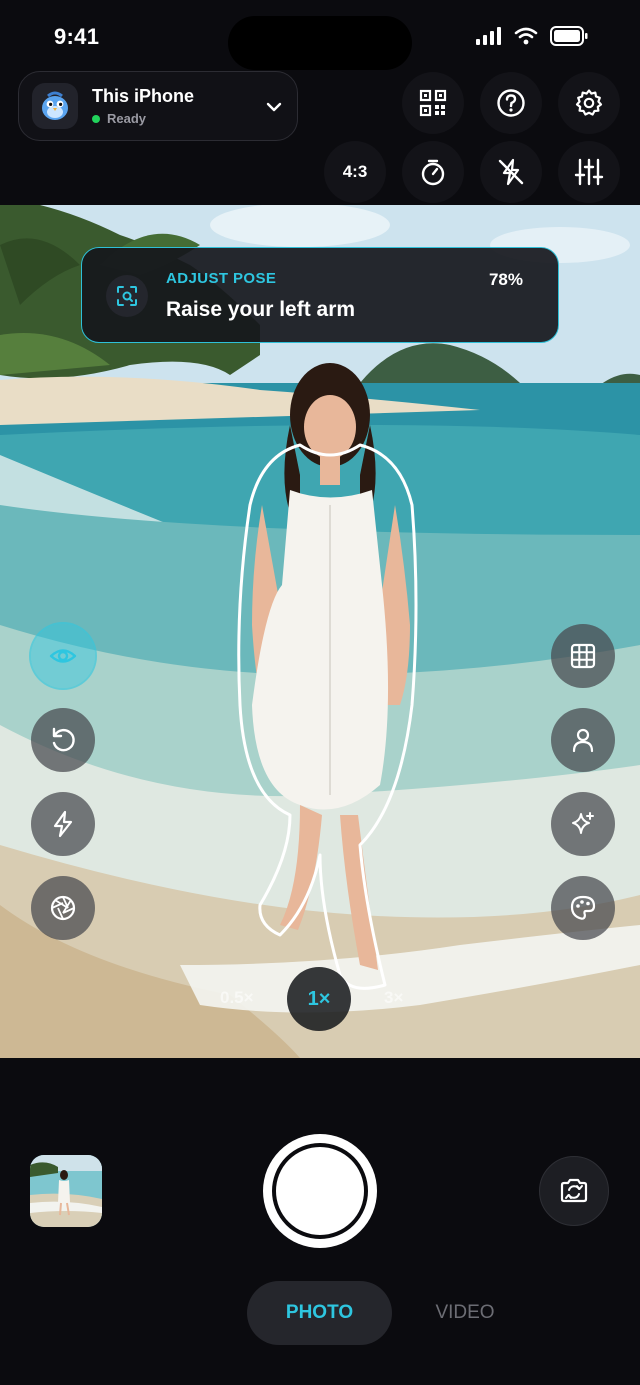 This screenshot has width=640, height=1385. I want to click on flash-off-button, so click(511, 172).